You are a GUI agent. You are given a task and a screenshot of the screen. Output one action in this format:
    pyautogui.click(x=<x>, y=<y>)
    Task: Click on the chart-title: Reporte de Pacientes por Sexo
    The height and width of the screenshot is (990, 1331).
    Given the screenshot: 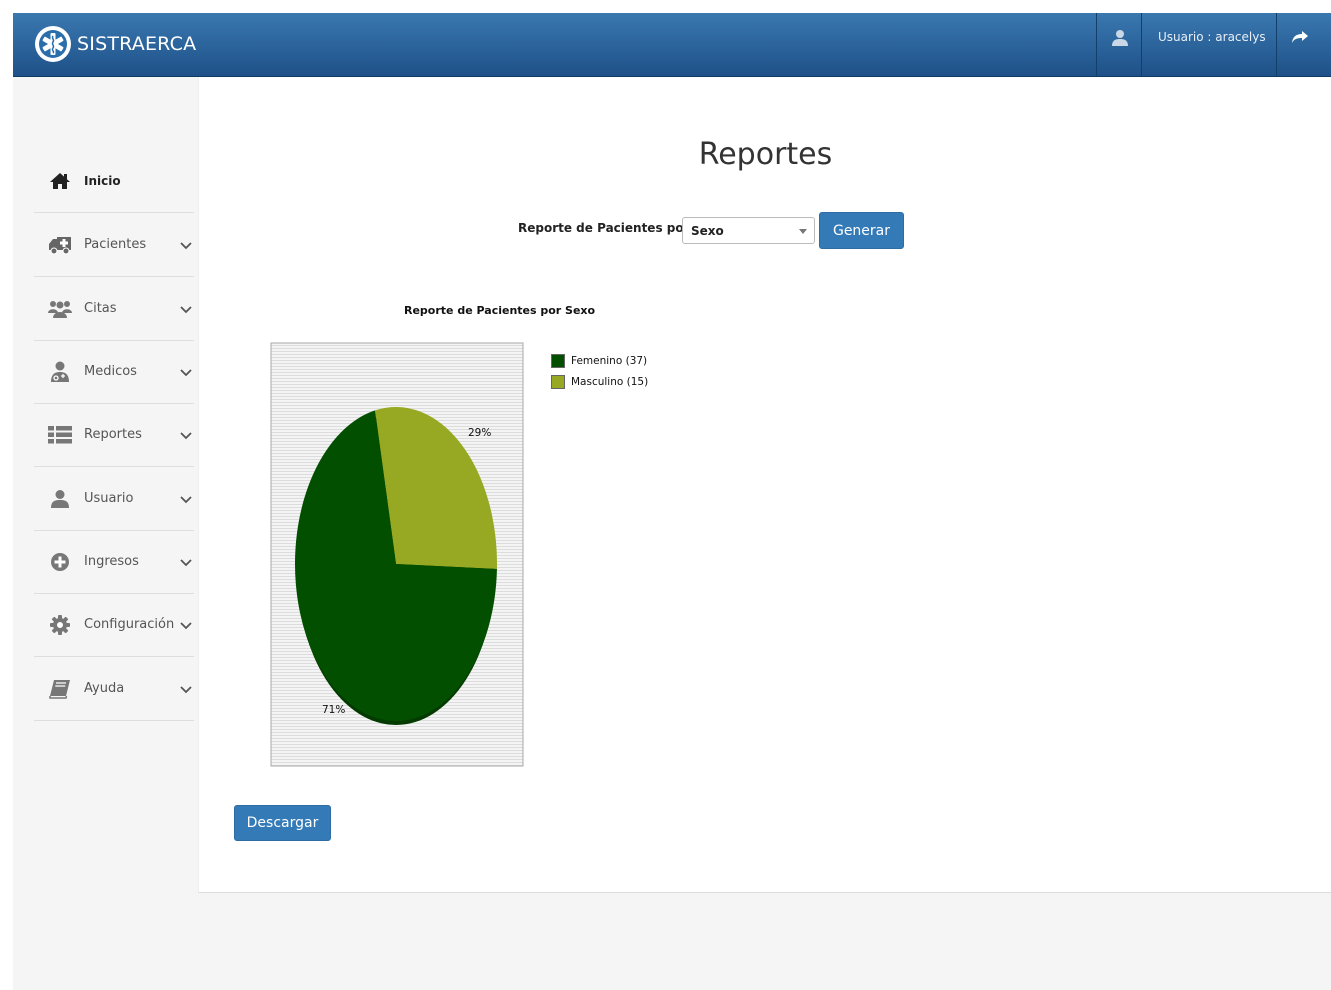 What is the action you would take?
    pyautogui.click(x=500, y=310)
    